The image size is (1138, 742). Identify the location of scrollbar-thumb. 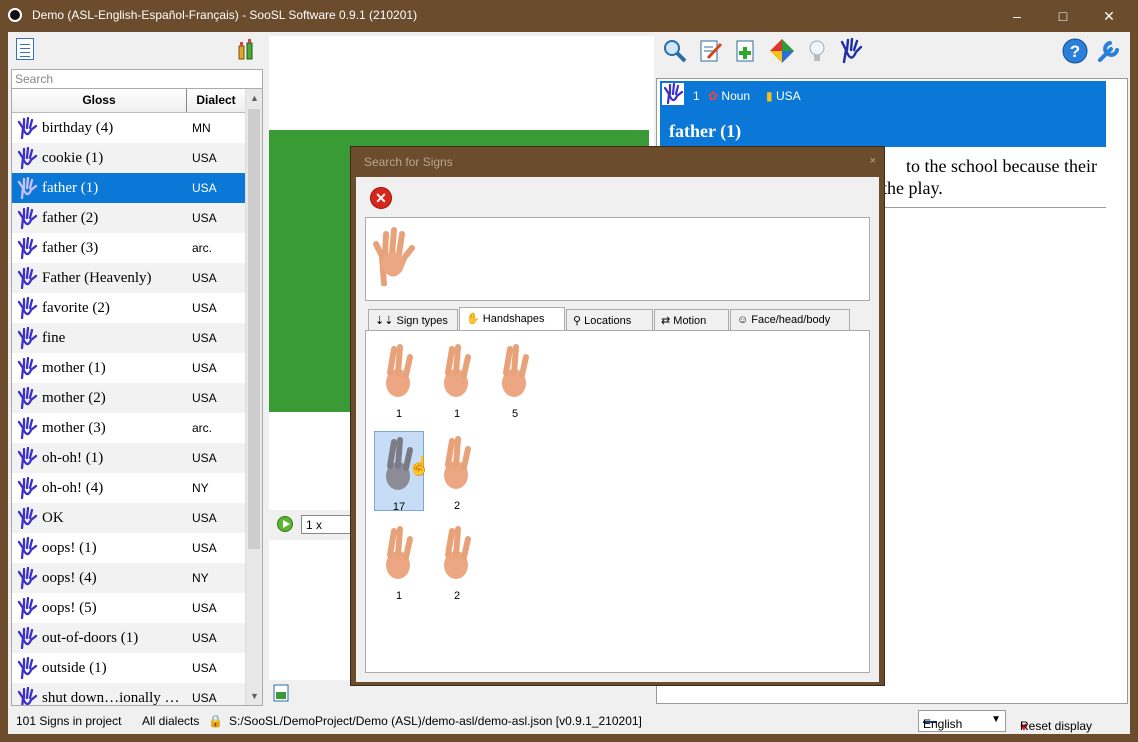
(254, 329).